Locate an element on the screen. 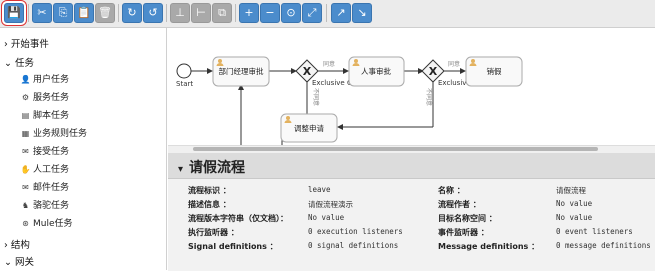 The image size is (655, 271). palette-item-label: 邮件任务 is located at coordinates (51, 188).